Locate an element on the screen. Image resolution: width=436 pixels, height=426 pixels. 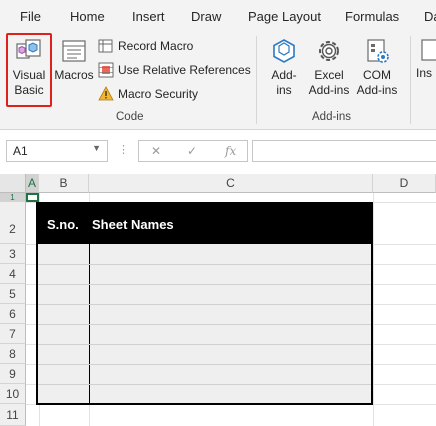
column-header-c: C is located at coordinates (231, 183).